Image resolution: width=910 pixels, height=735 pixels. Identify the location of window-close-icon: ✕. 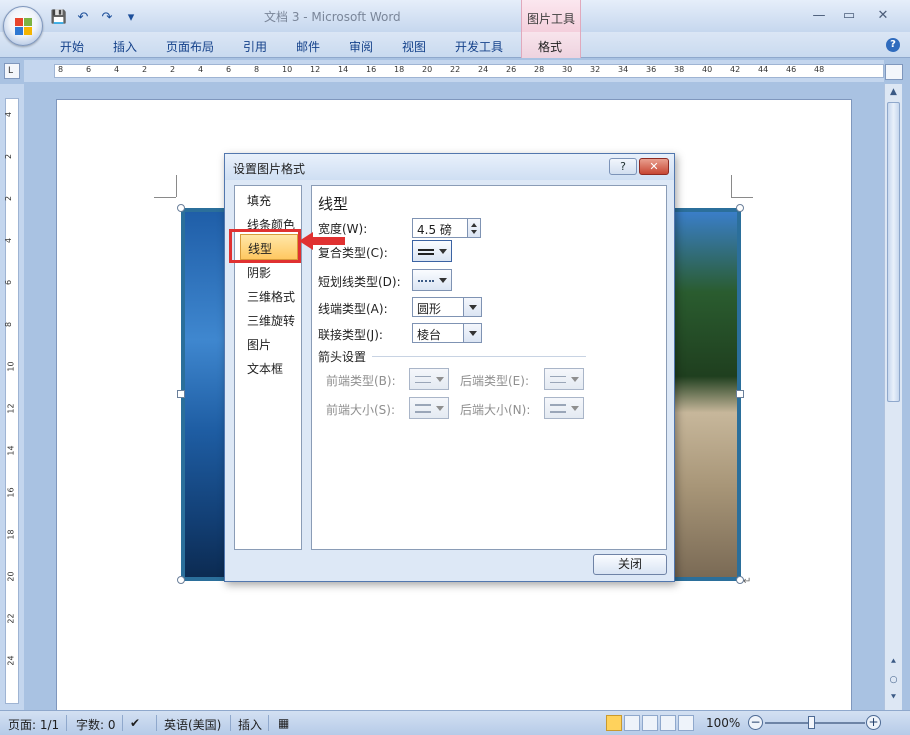
(883, 15).